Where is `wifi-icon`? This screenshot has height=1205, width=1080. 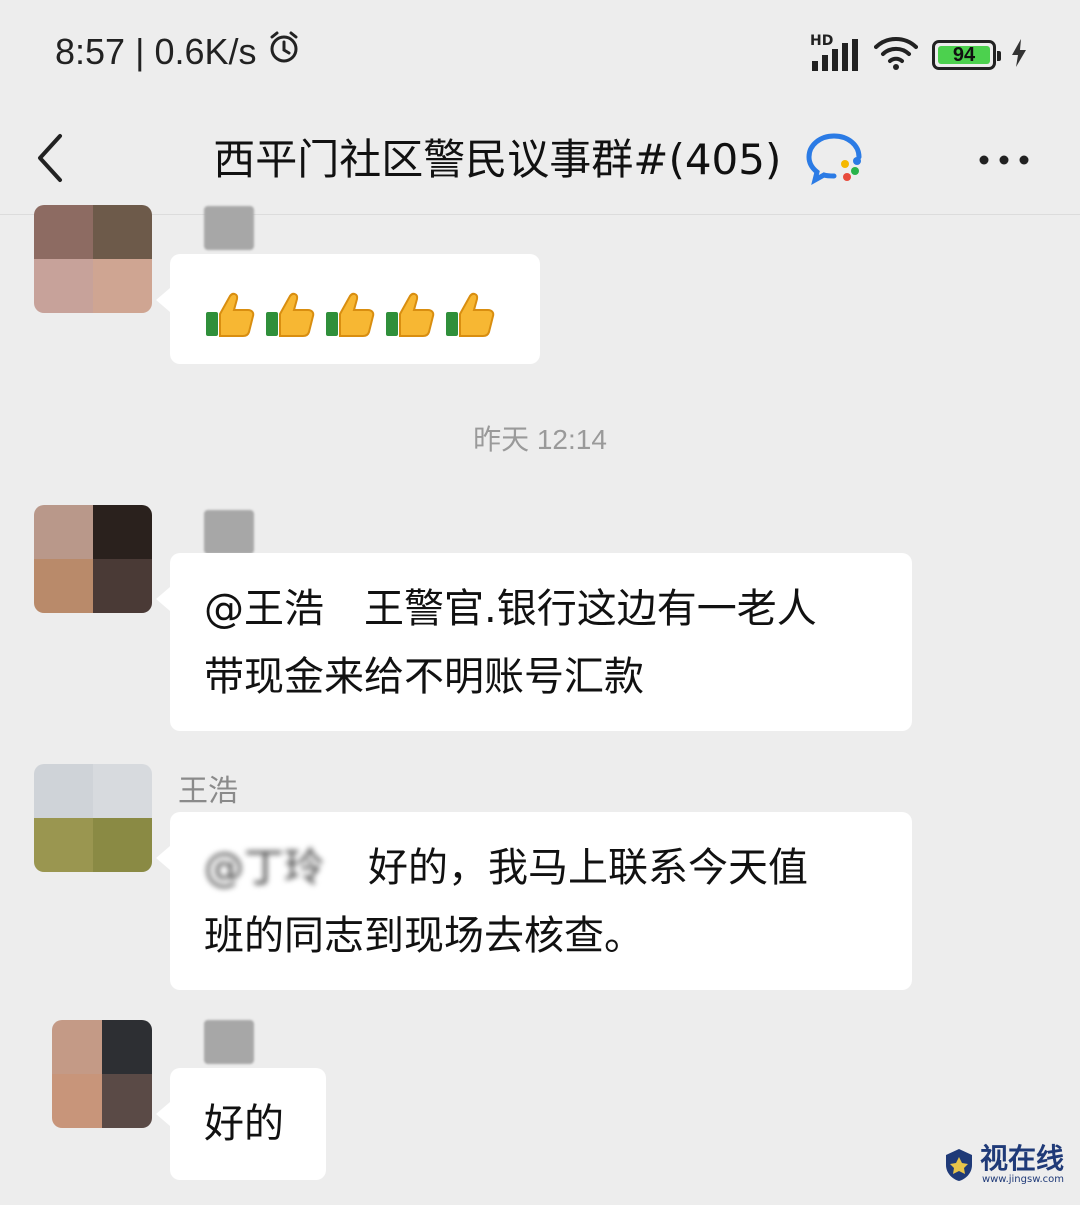 wifi-icon is located at coordinates (896, 55).